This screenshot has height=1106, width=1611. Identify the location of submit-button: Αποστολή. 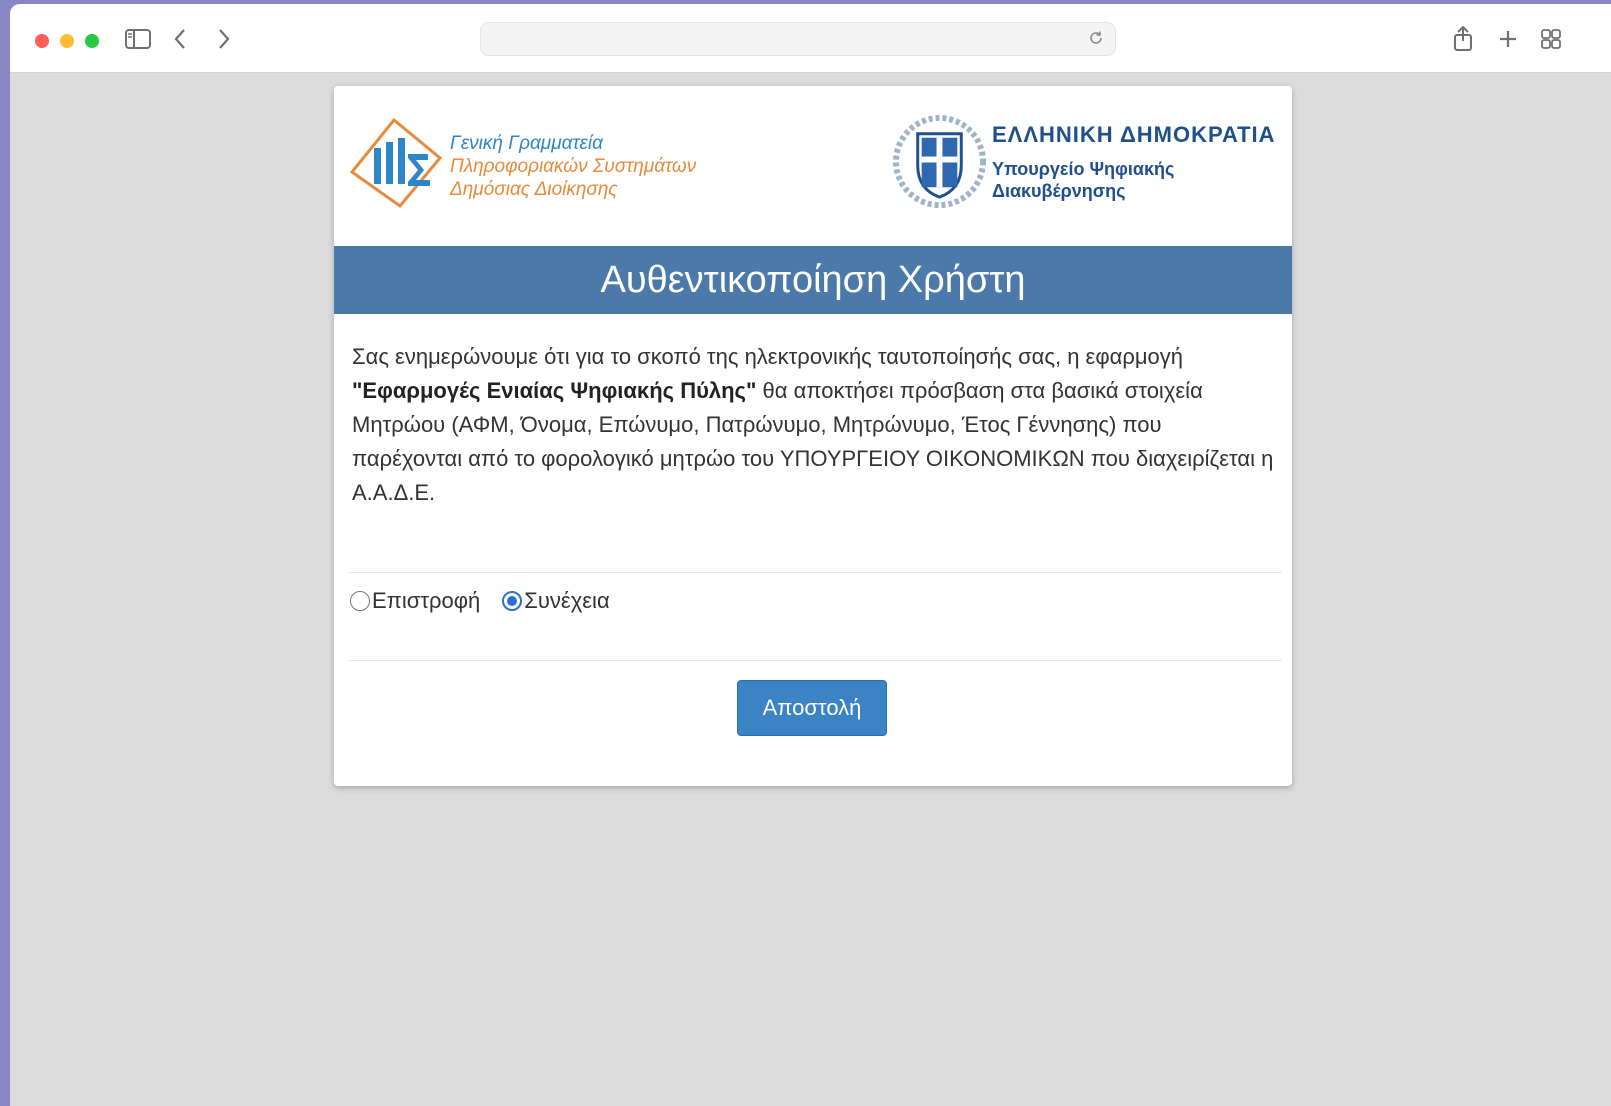
(812, 708).